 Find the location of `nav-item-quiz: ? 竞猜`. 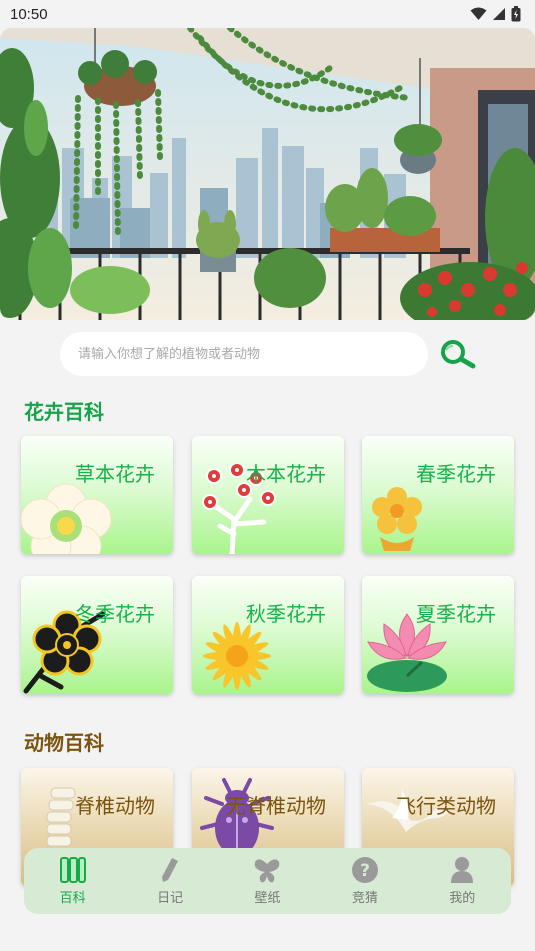

nav-item-quiz: ? 竞猜 is located at coordinates (365, 881).